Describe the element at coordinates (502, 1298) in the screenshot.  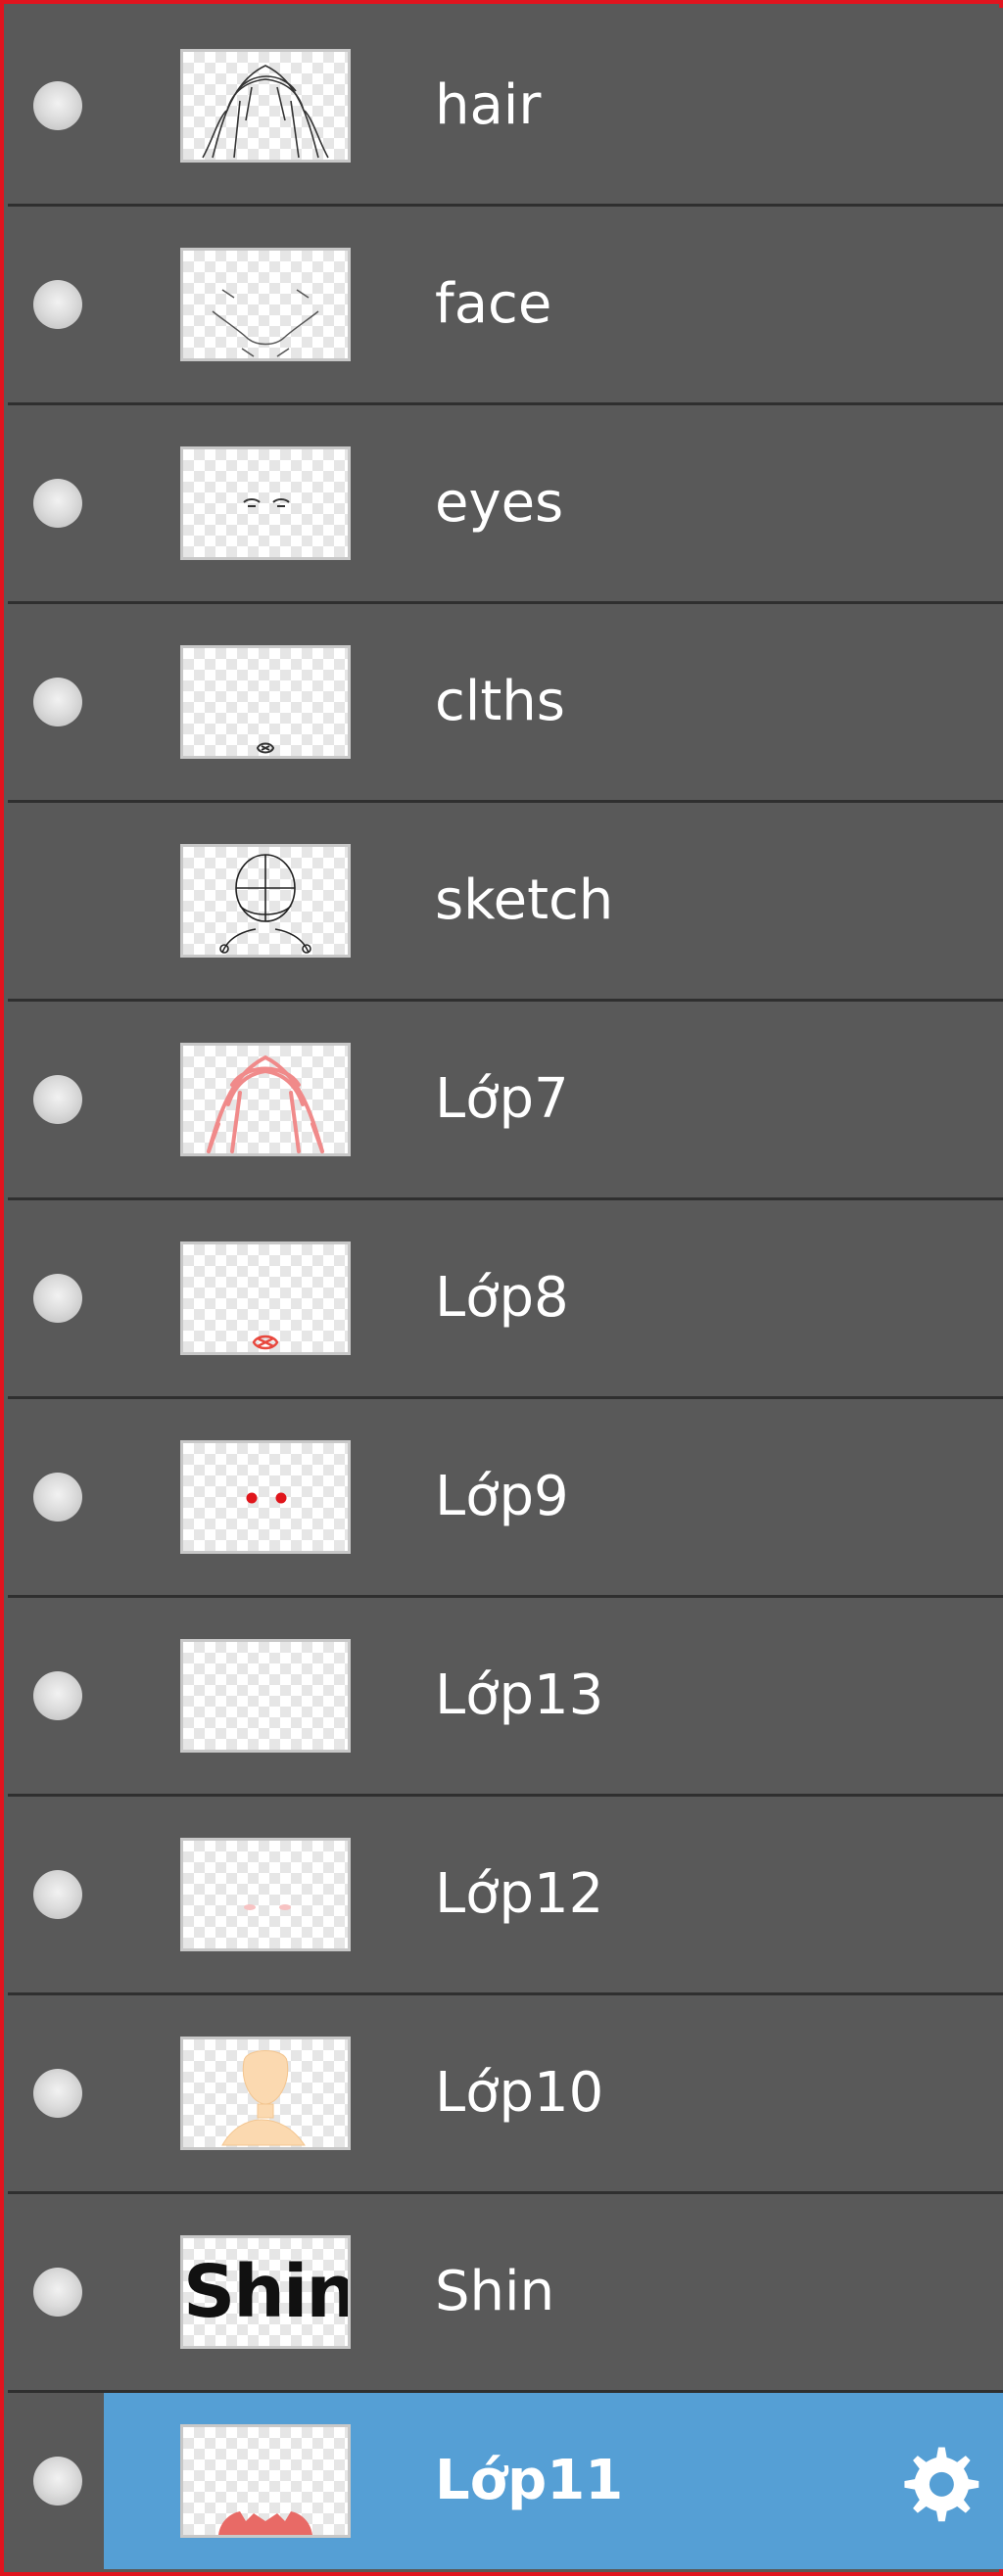
I see `layer-name: Lớp8` at that location.